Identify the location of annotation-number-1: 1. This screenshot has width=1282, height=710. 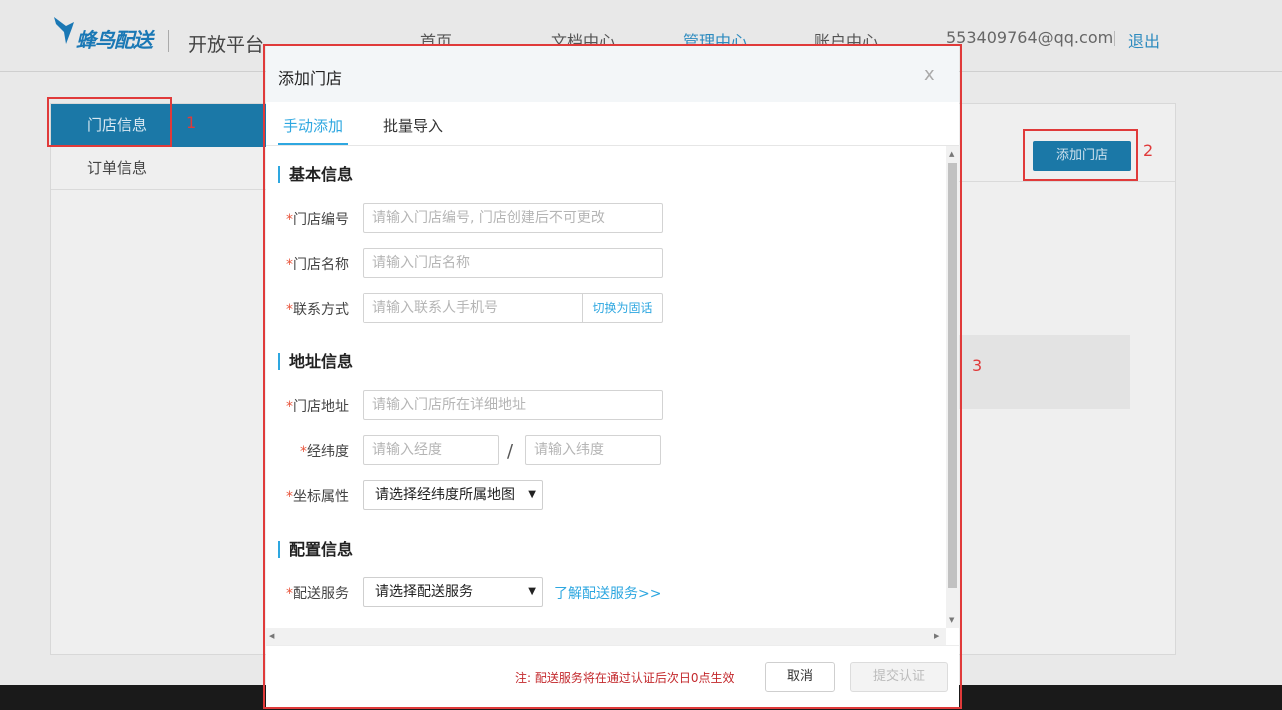
(191, 122).